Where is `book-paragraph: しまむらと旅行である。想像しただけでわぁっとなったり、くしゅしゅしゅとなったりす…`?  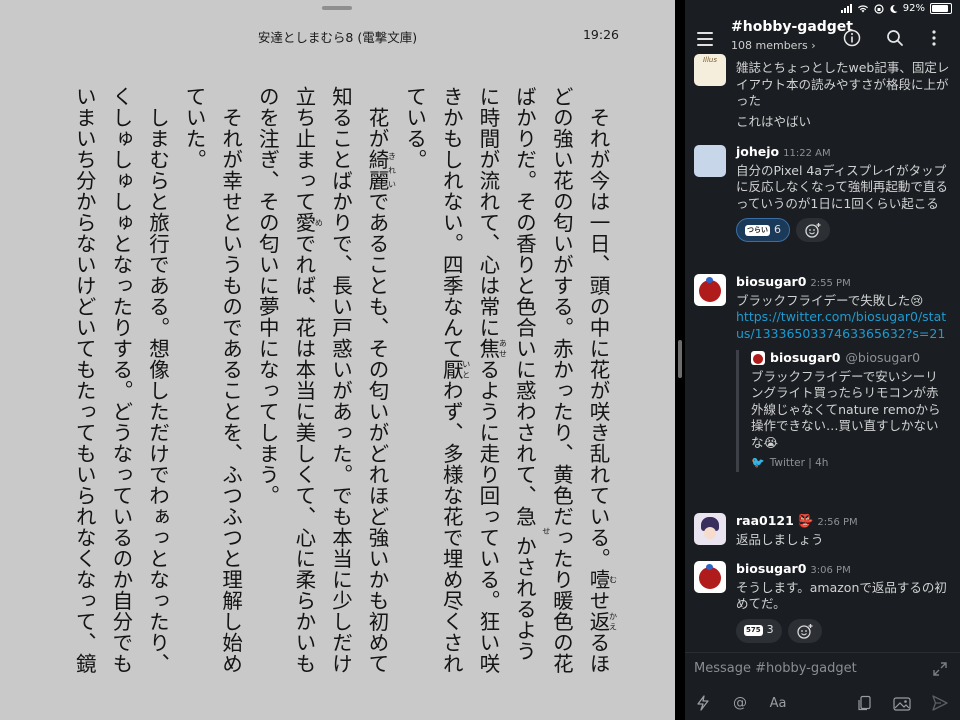
book-paragraph: しまむらと旅行である。想像しただけでわぁっとなったり、くしゅしゅしゅとなったりす… is located at coordinates (121, 380).